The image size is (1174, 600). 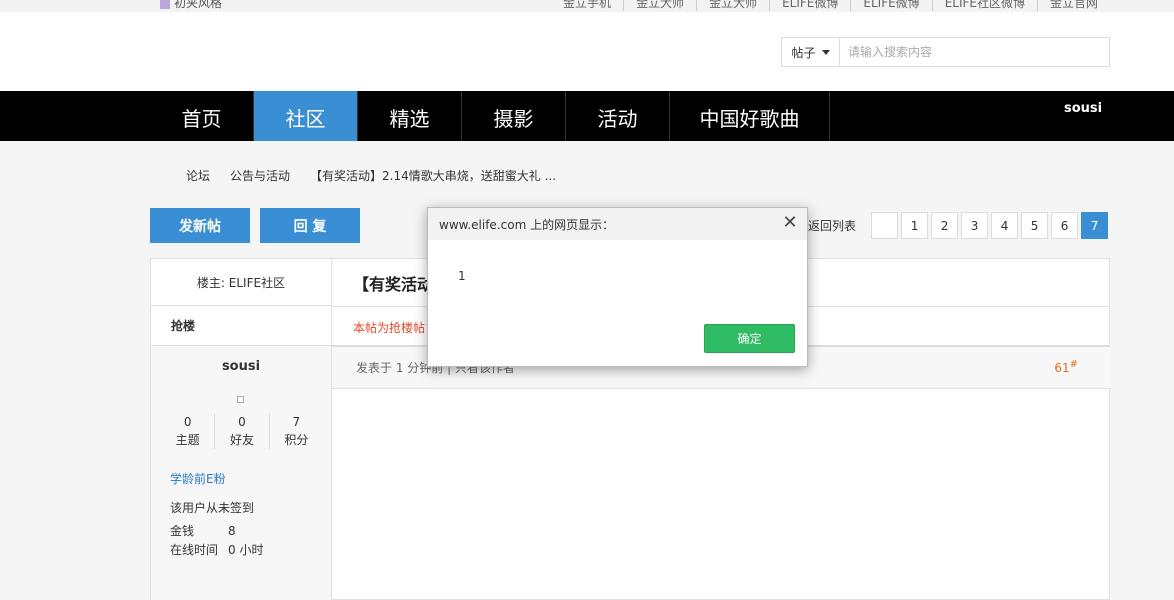 What do you see at coordinates (165, 4) in the screenshot?
I see `style-icon` at bounding box center [165, 4].